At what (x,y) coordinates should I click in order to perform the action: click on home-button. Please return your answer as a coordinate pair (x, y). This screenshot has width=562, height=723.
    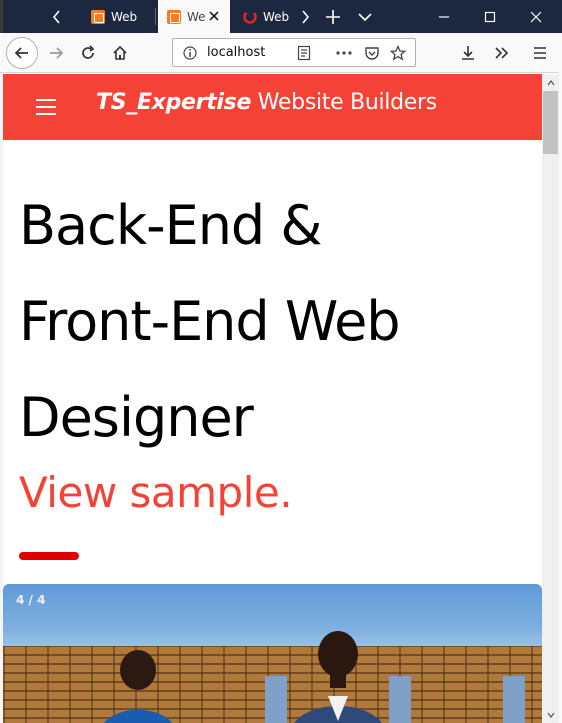
    Looking at the image, I should click on (120, 53).